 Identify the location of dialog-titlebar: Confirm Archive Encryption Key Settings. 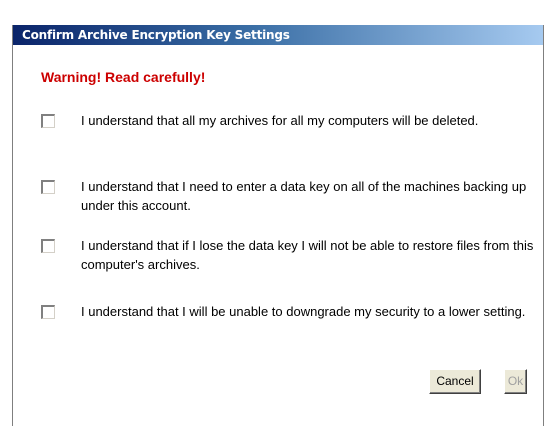
(278, 35).